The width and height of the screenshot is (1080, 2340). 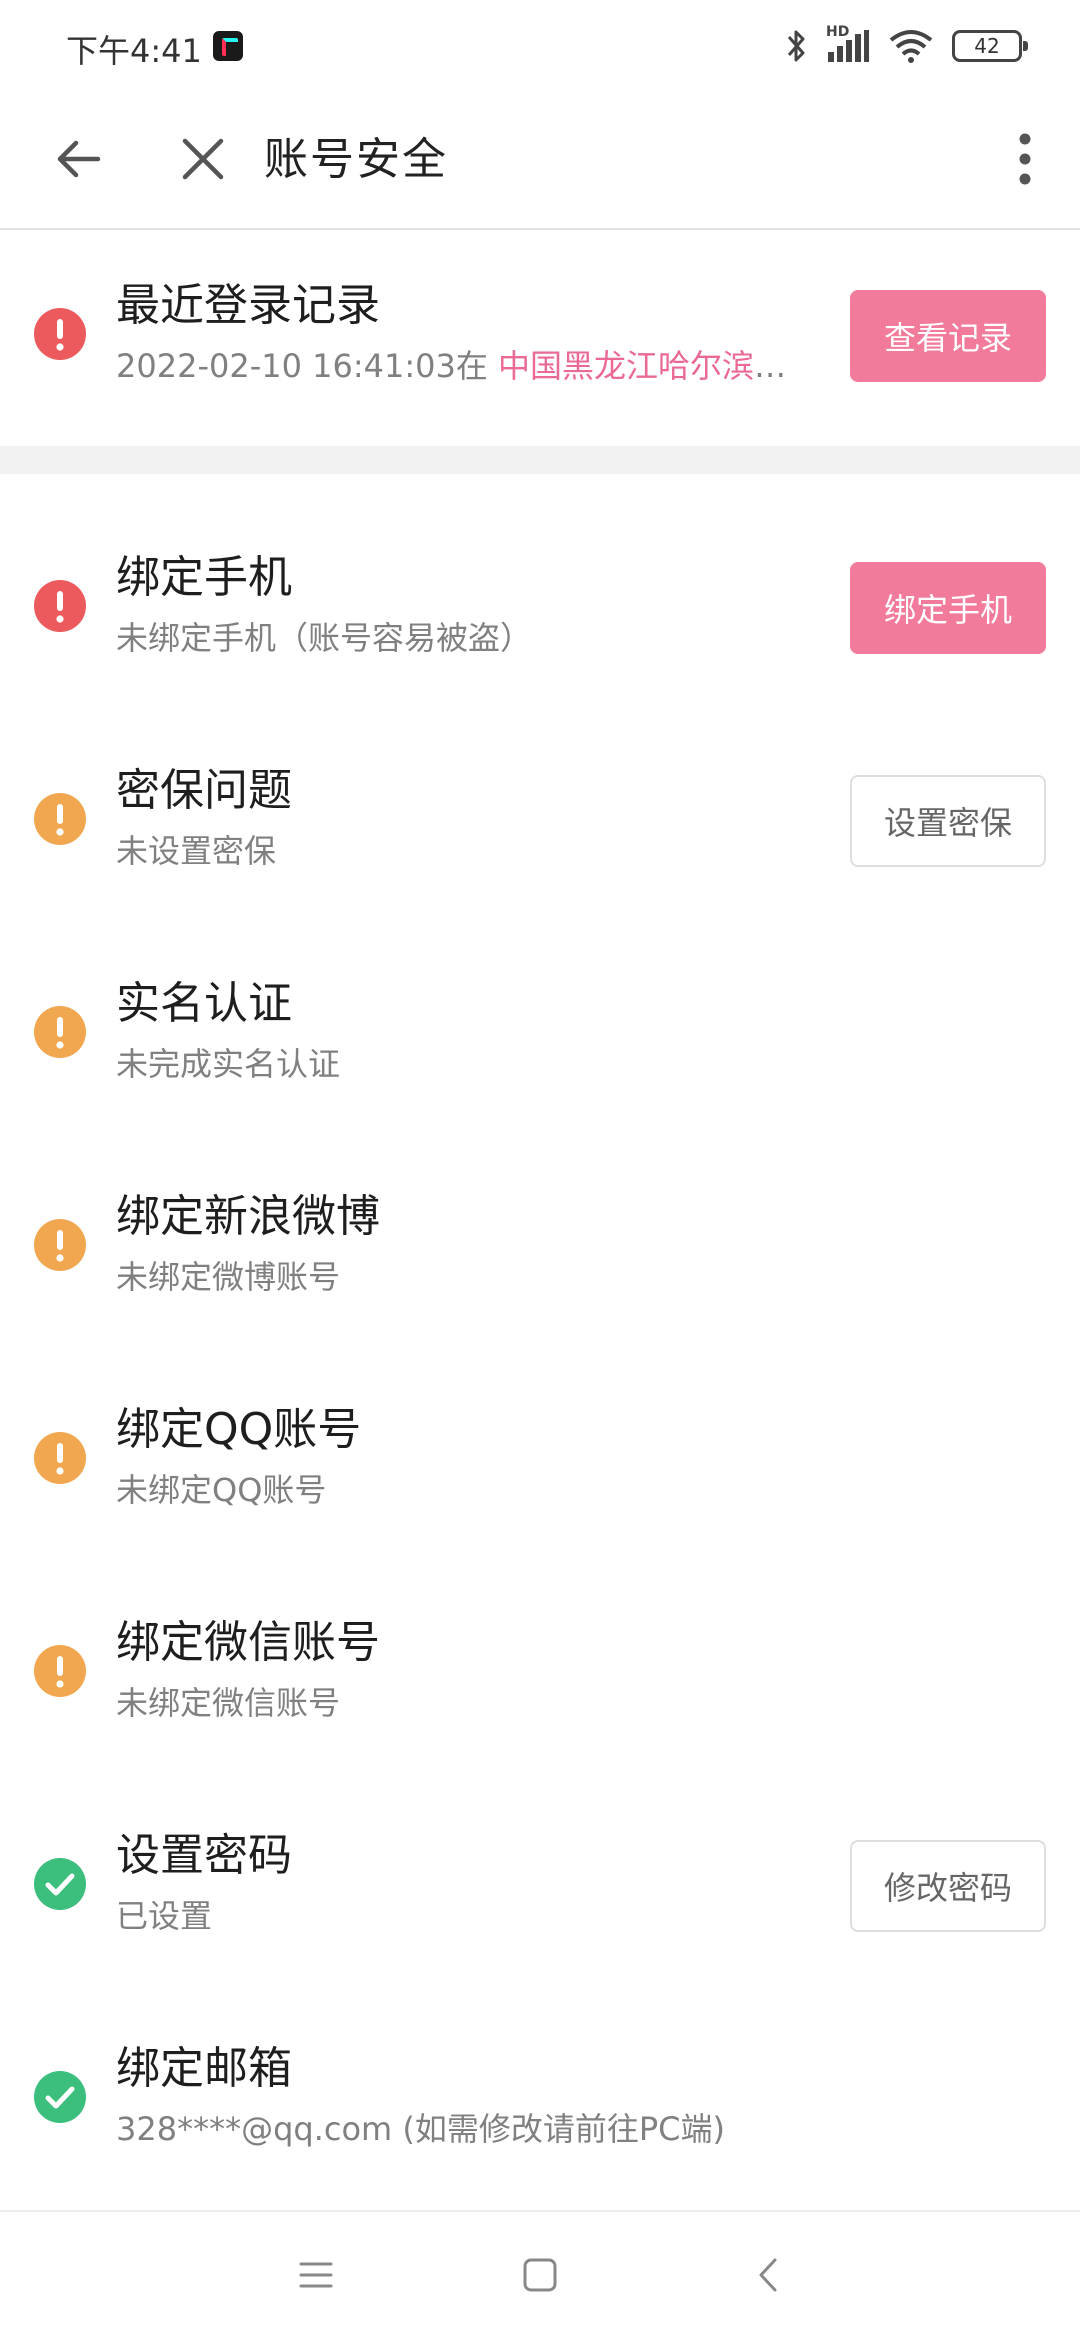 I want to click on system-nav-bar, so click(x=540, y=2275).